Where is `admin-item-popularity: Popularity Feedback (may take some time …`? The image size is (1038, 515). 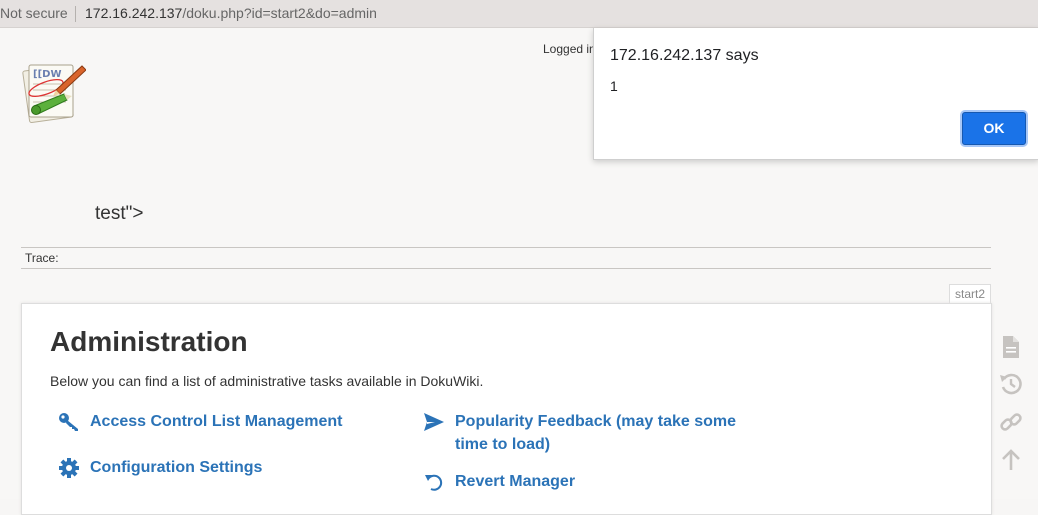 admin-item-popularity: Popularity Feedback (may take some time … is located at coordinates (598, 434).